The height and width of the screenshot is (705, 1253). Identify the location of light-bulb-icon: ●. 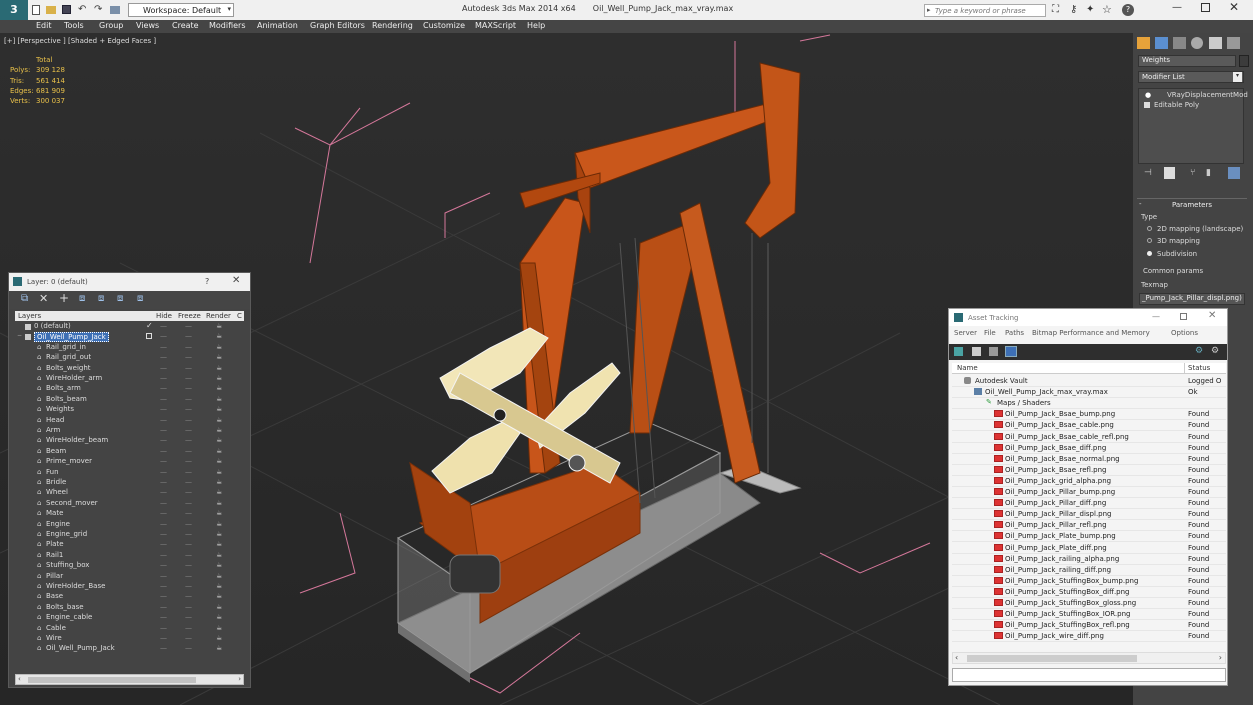
(1148, 95).